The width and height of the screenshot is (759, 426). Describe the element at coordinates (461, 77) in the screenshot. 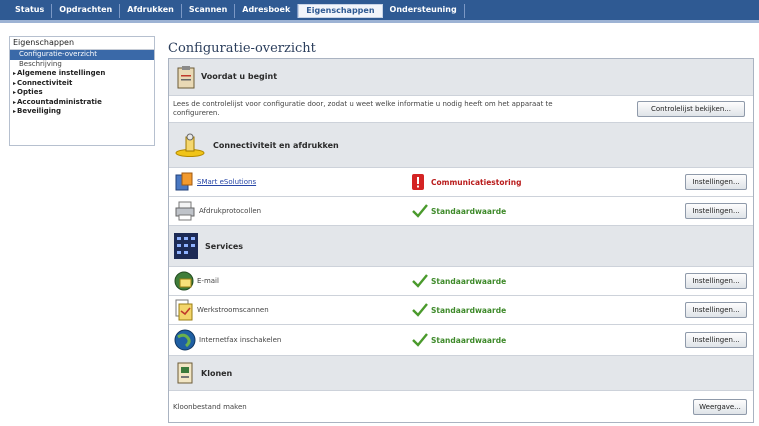

I see `section-header-start: Voordat u begint` at that location.